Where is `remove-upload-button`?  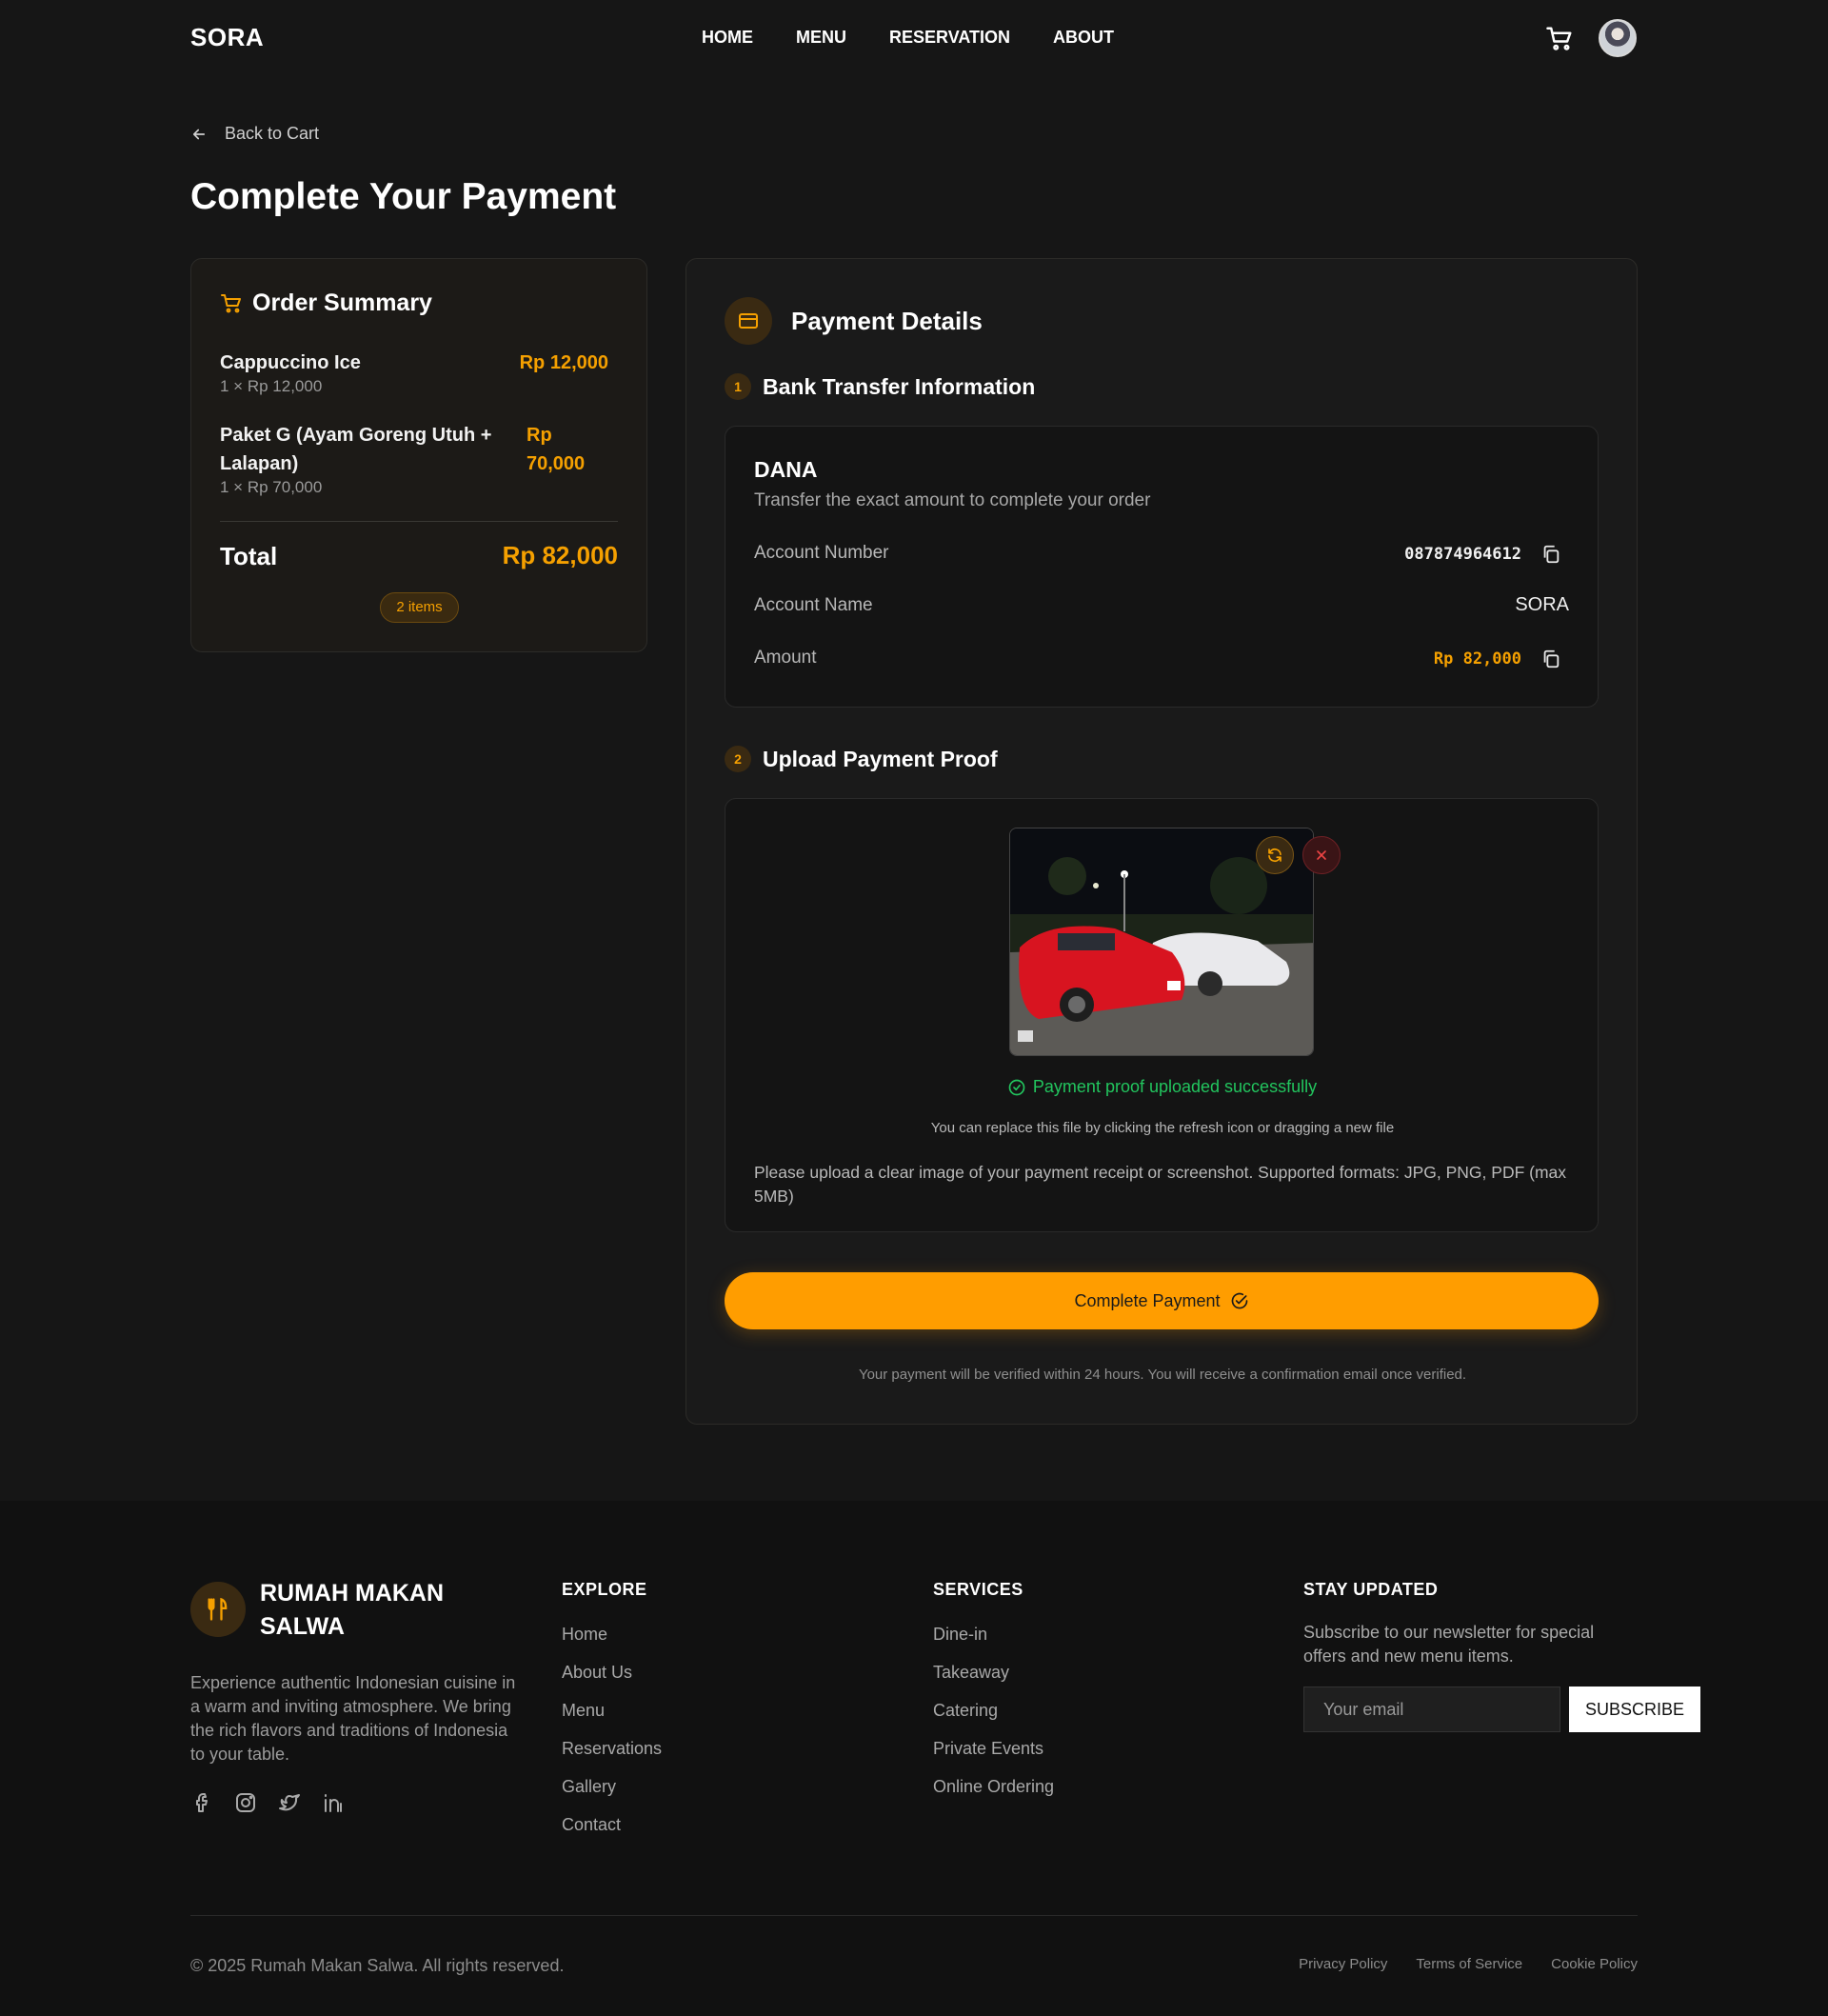 remove-upload-button is located at coordinates (1321, 855).